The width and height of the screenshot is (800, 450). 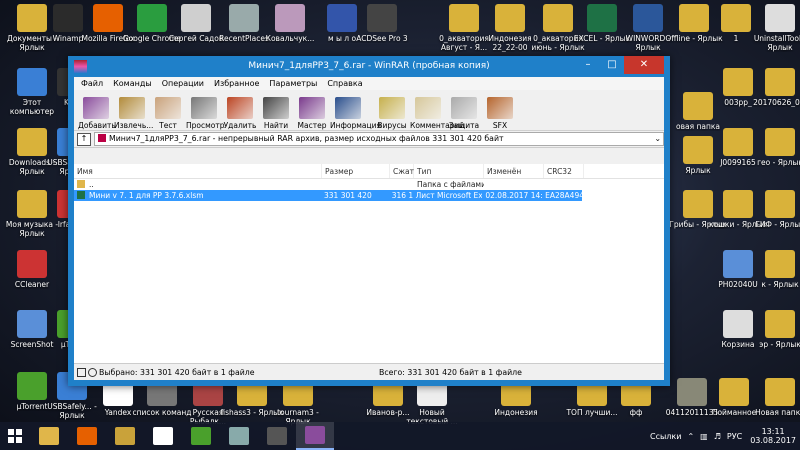 What do you see at coordinates (777, 224) in the screenshot?
I see `desktop-icon-label: ГИФ - Ярлык` at bounding box center [777, 224].